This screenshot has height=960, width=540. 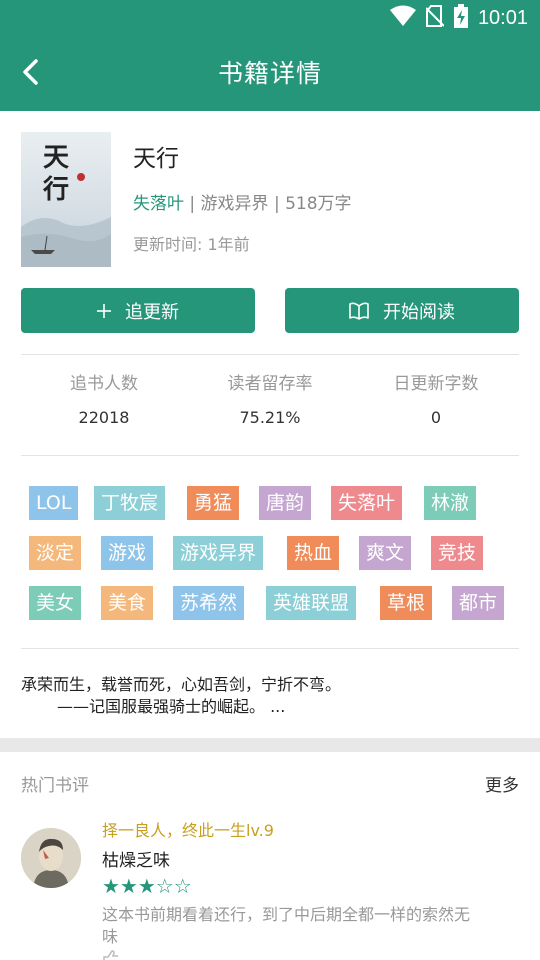 I want to click on more-reviews-link: 更多, so click(x=502, y=786).